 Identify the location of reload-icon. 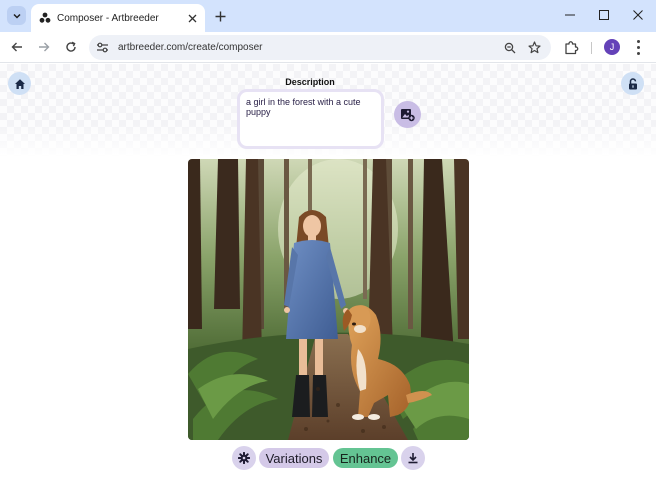
(71, 46).